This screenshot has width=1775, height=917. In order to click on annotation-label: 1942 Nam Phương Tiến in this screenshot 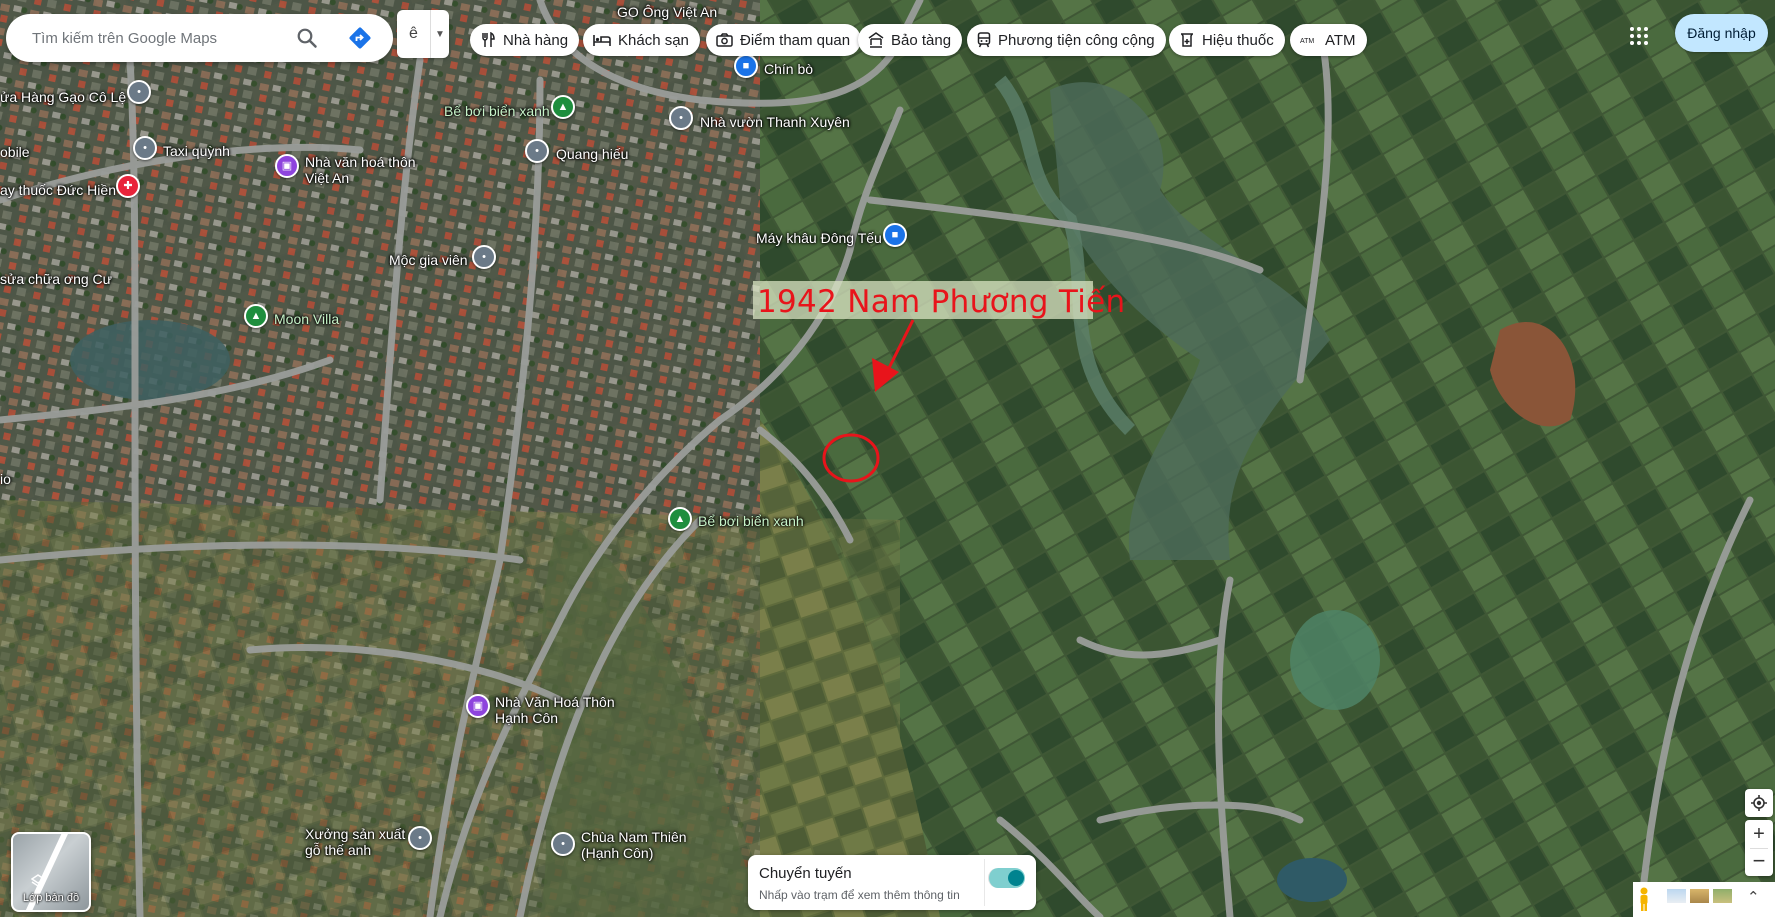, I will do `click(939, 300)`.